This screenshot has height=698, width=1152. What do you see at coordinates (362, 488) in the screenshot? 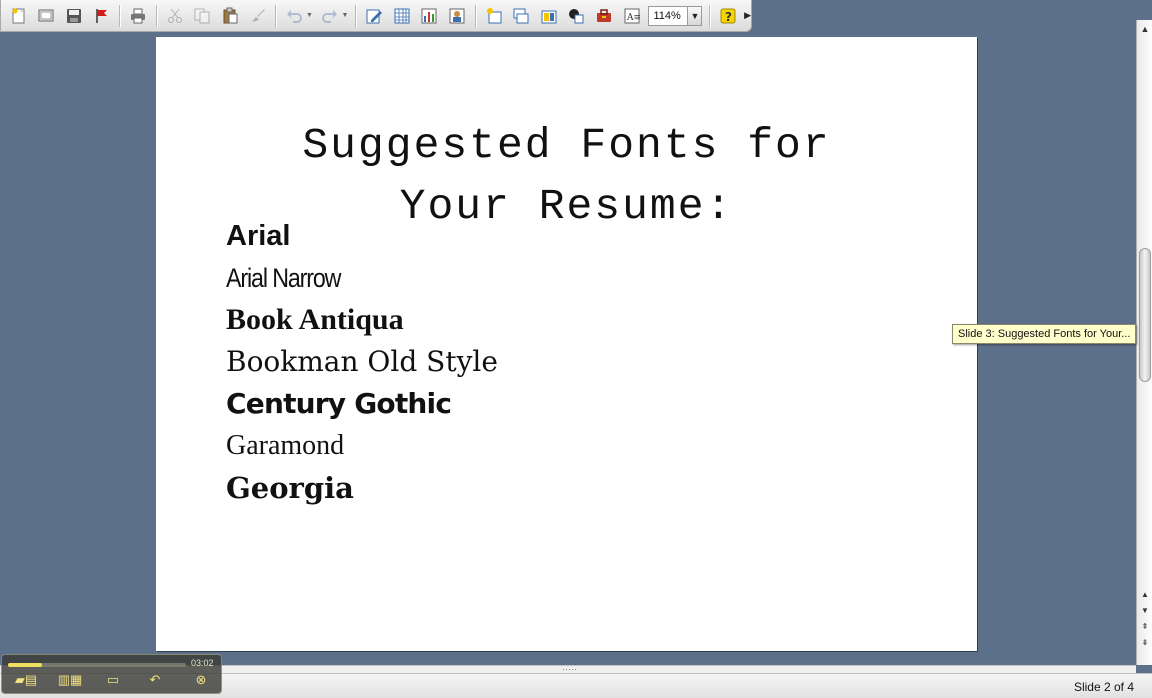
I see `list-item: Georgia` at bounding box center [362, 488].